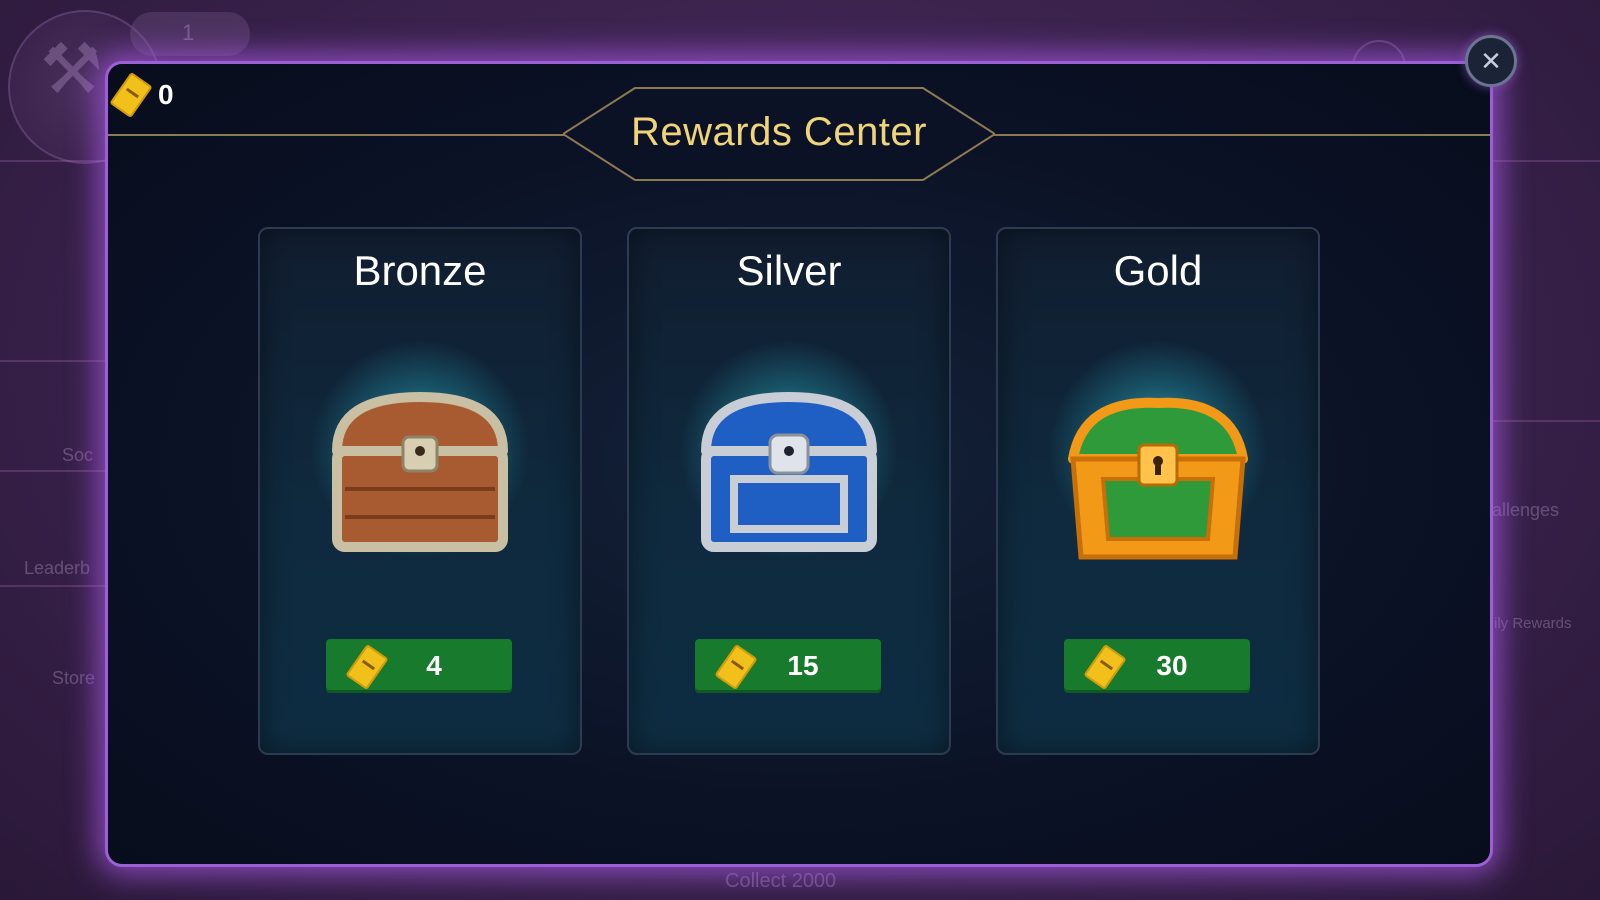 This screenshot has width=1600, height=900. I want to click on chest-card-gold: Gold 30, so click(1158, 491).